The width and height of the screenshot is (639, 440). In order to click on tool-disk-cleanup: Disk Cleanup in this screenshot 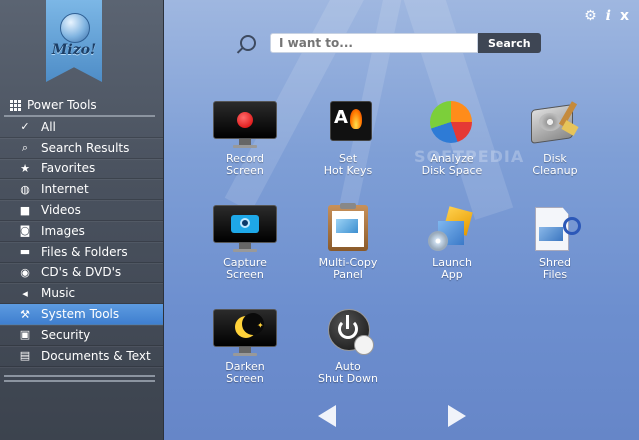, I will do `click(555, 139)`.